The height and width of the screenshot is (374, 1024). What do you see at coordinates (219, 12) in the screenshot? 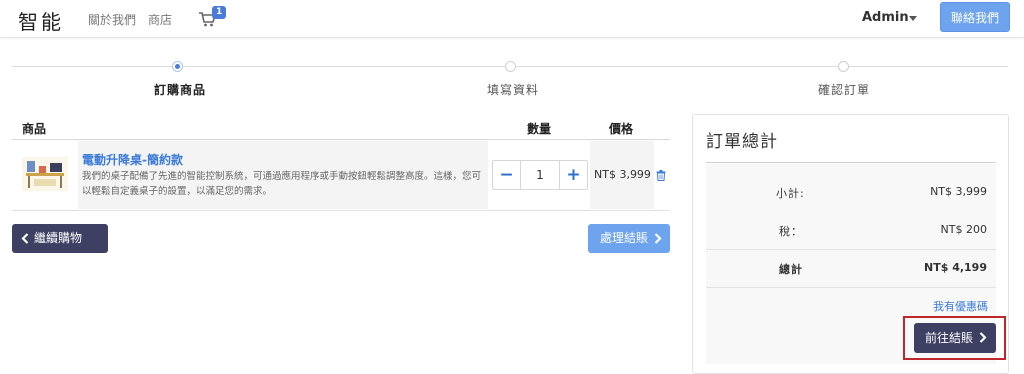
I see `cart-count-badge: 1` at bounding box center [219, 12].